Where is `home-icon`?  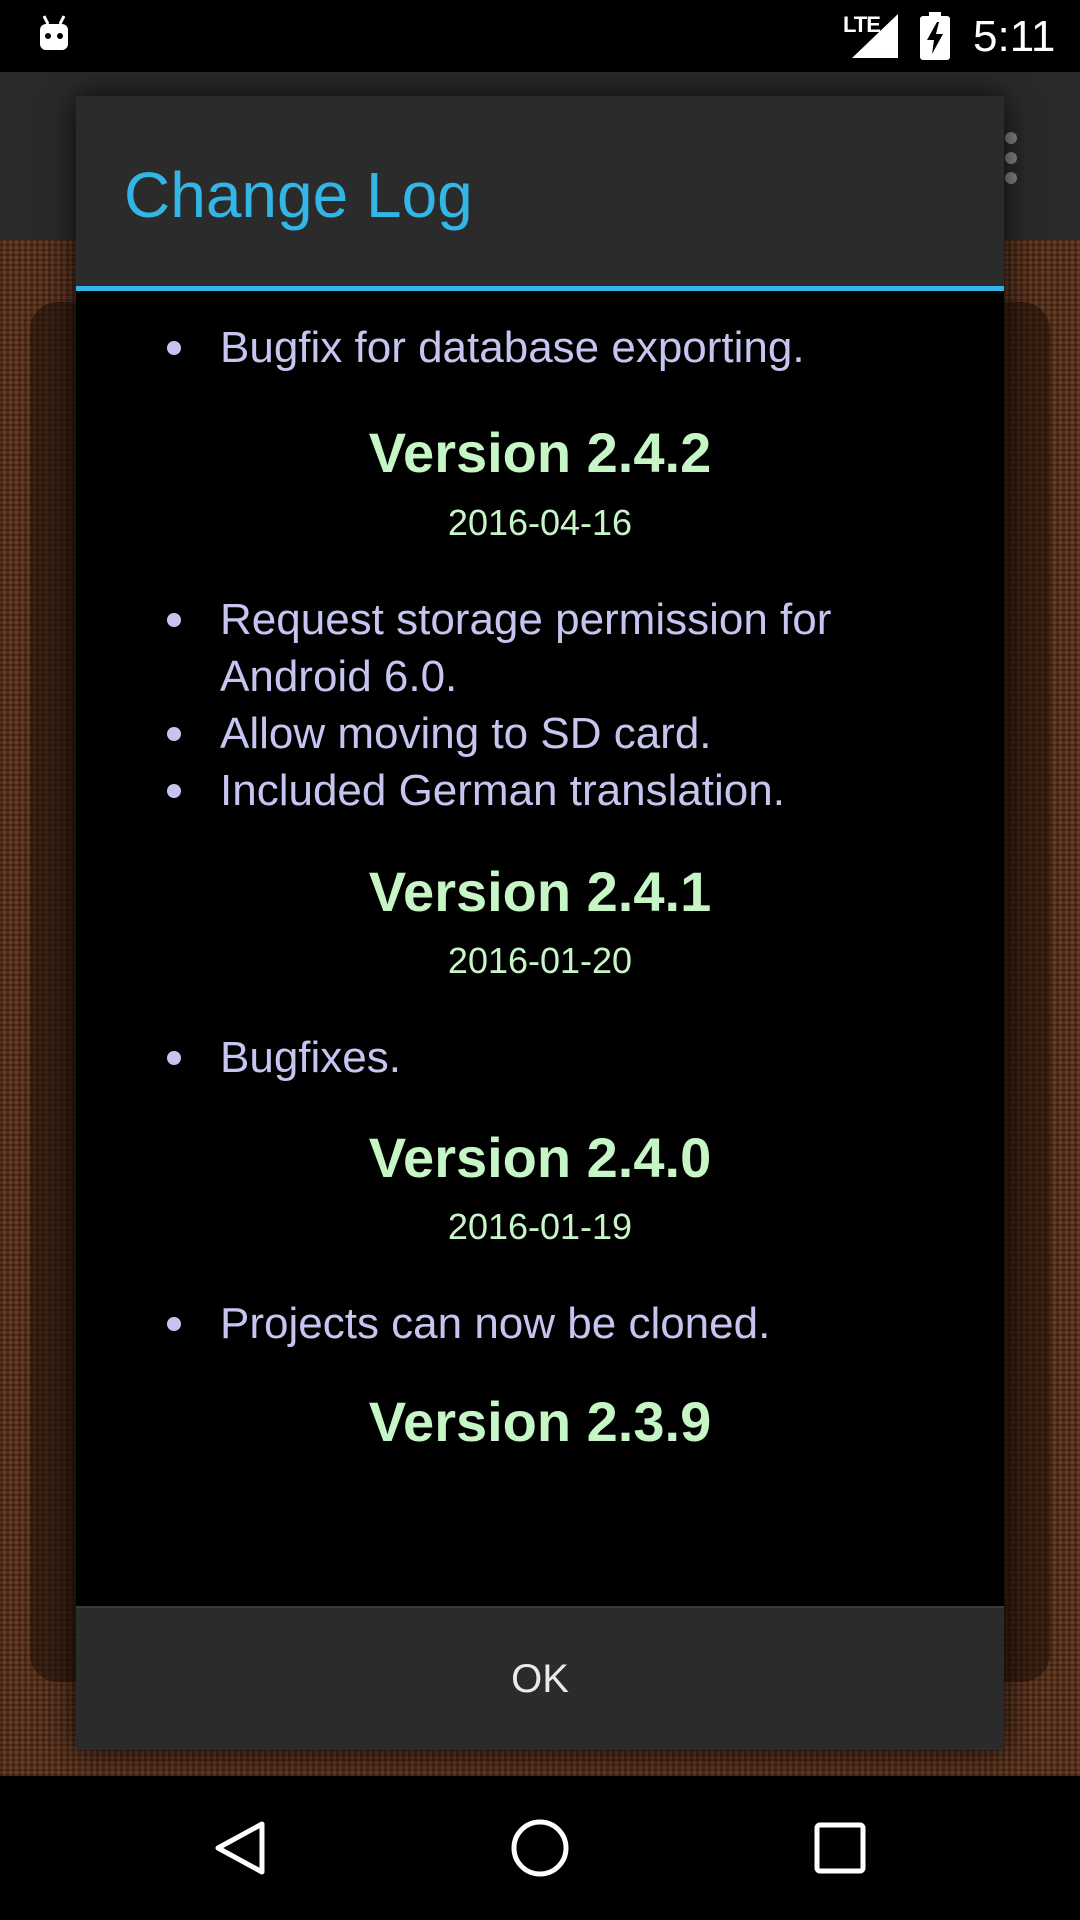 home-icon is located at coordinates (540, 1848).